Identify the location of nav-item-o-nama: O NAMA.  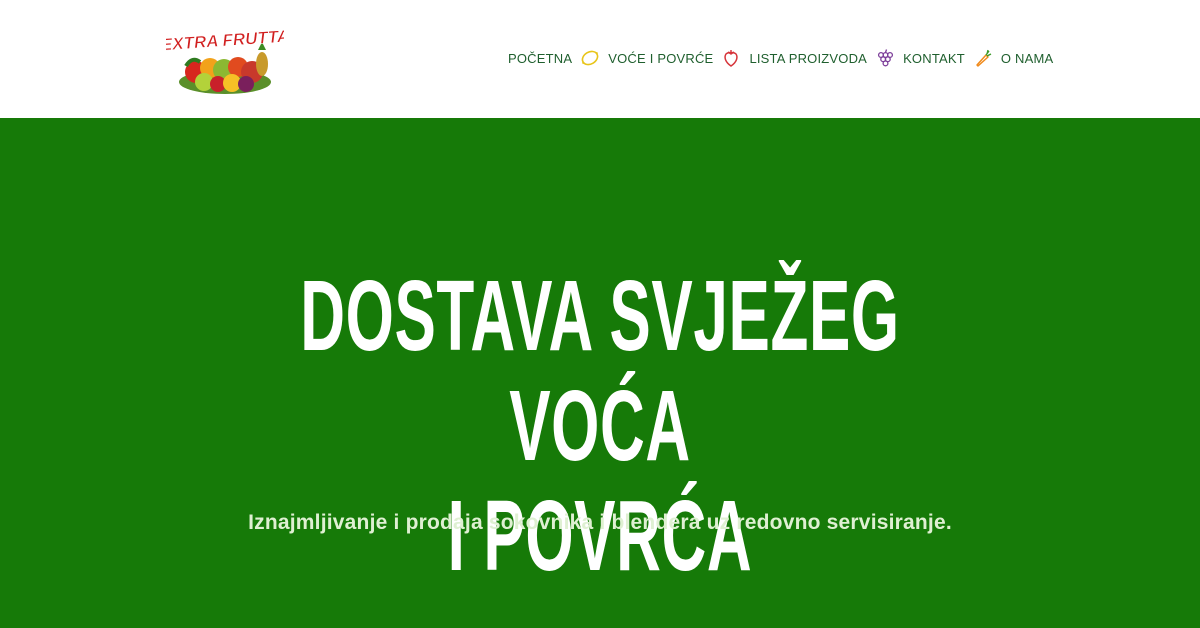
(1027, 58).